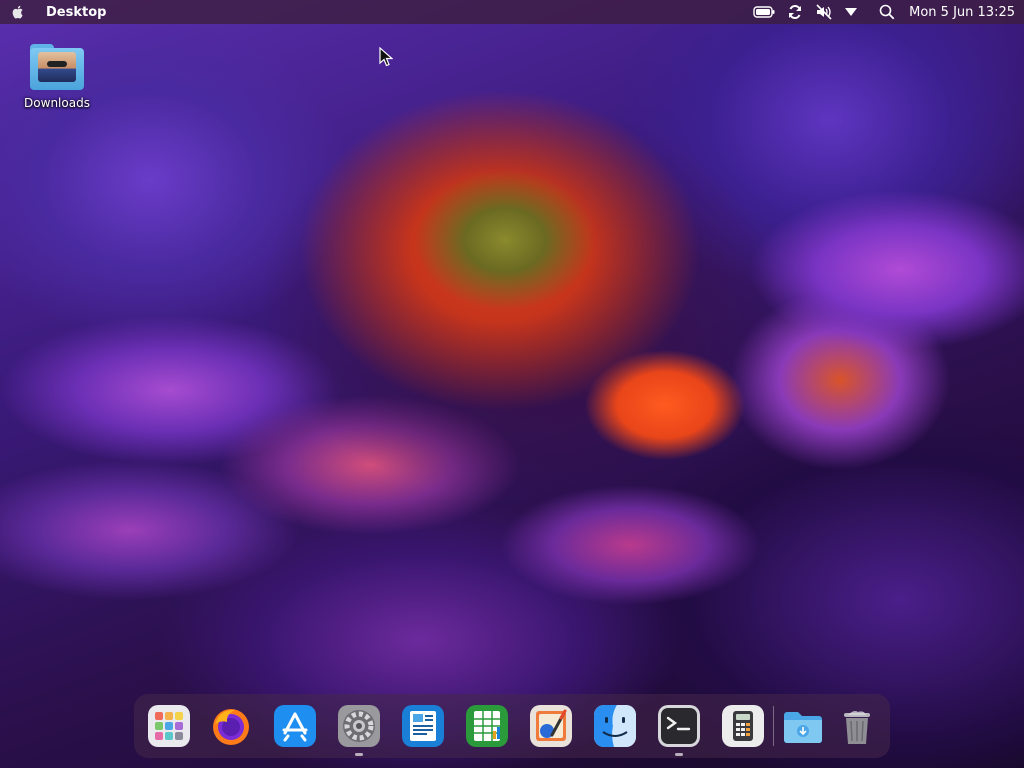 The width and height of the screenshot is (1024, 768). I want to click on dock-item-text-editor, so click(423, 726).